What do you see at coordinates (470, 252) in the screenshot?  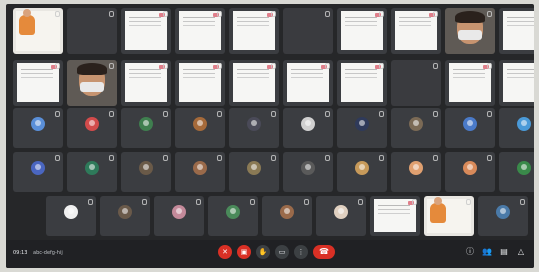 I see `info-icon: ⓘ` at bounding box center [470, 252].